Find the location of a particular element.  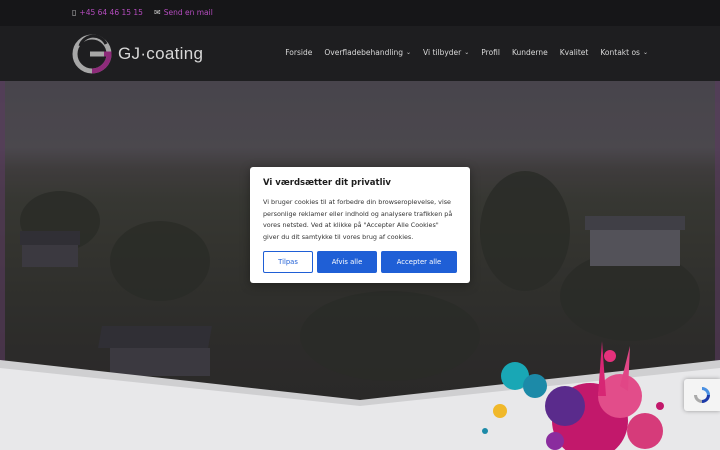

cookie-dialog-buttons: Tilpas Afvis alle Accepter alle is located at coordinates (360, 262).